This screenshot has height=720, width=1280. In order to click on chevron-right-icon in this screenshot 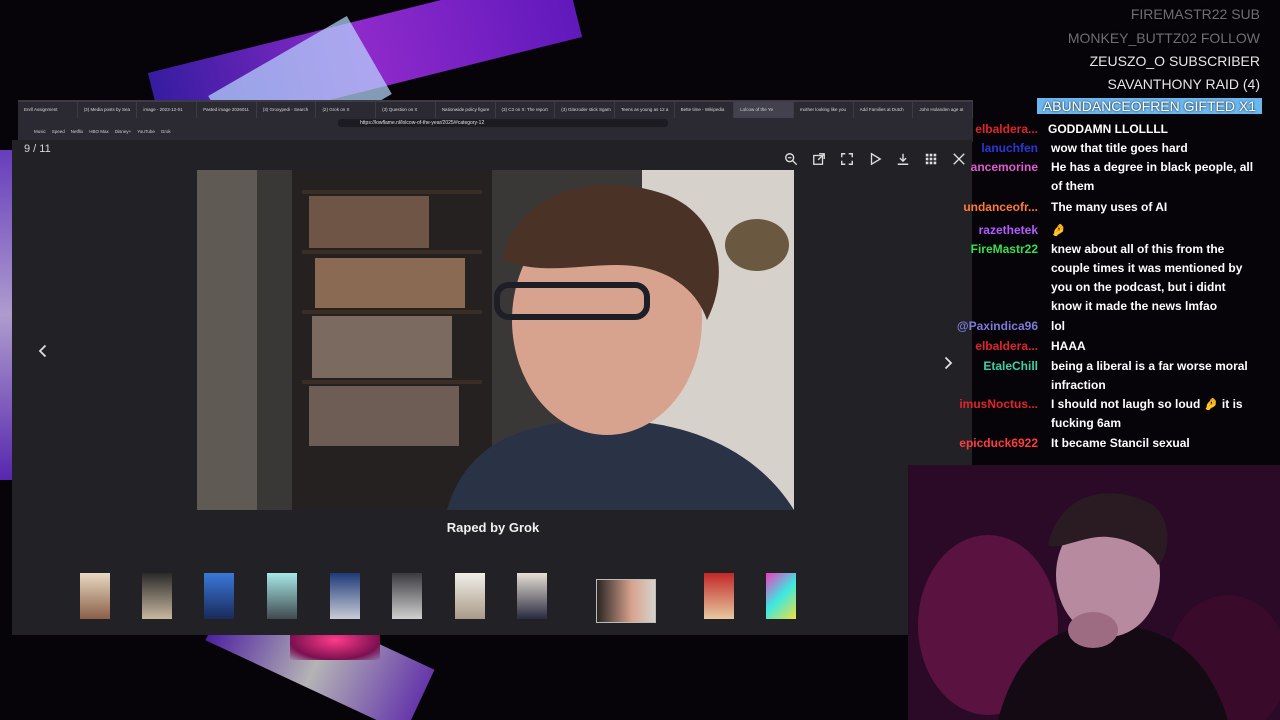, I will do `click(948, 363)`.